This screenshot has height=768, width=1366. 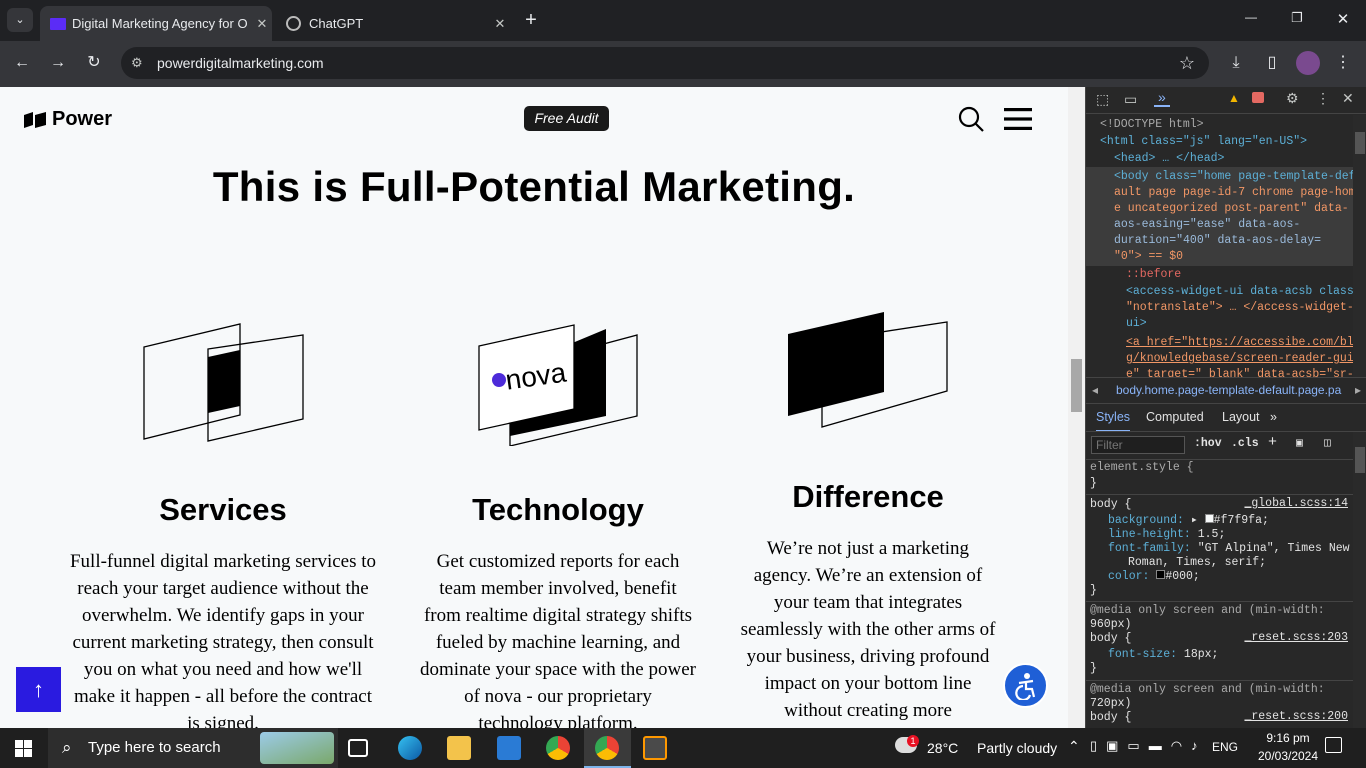 I want to click on sublime-text-icon, so click(x=655, y=748).